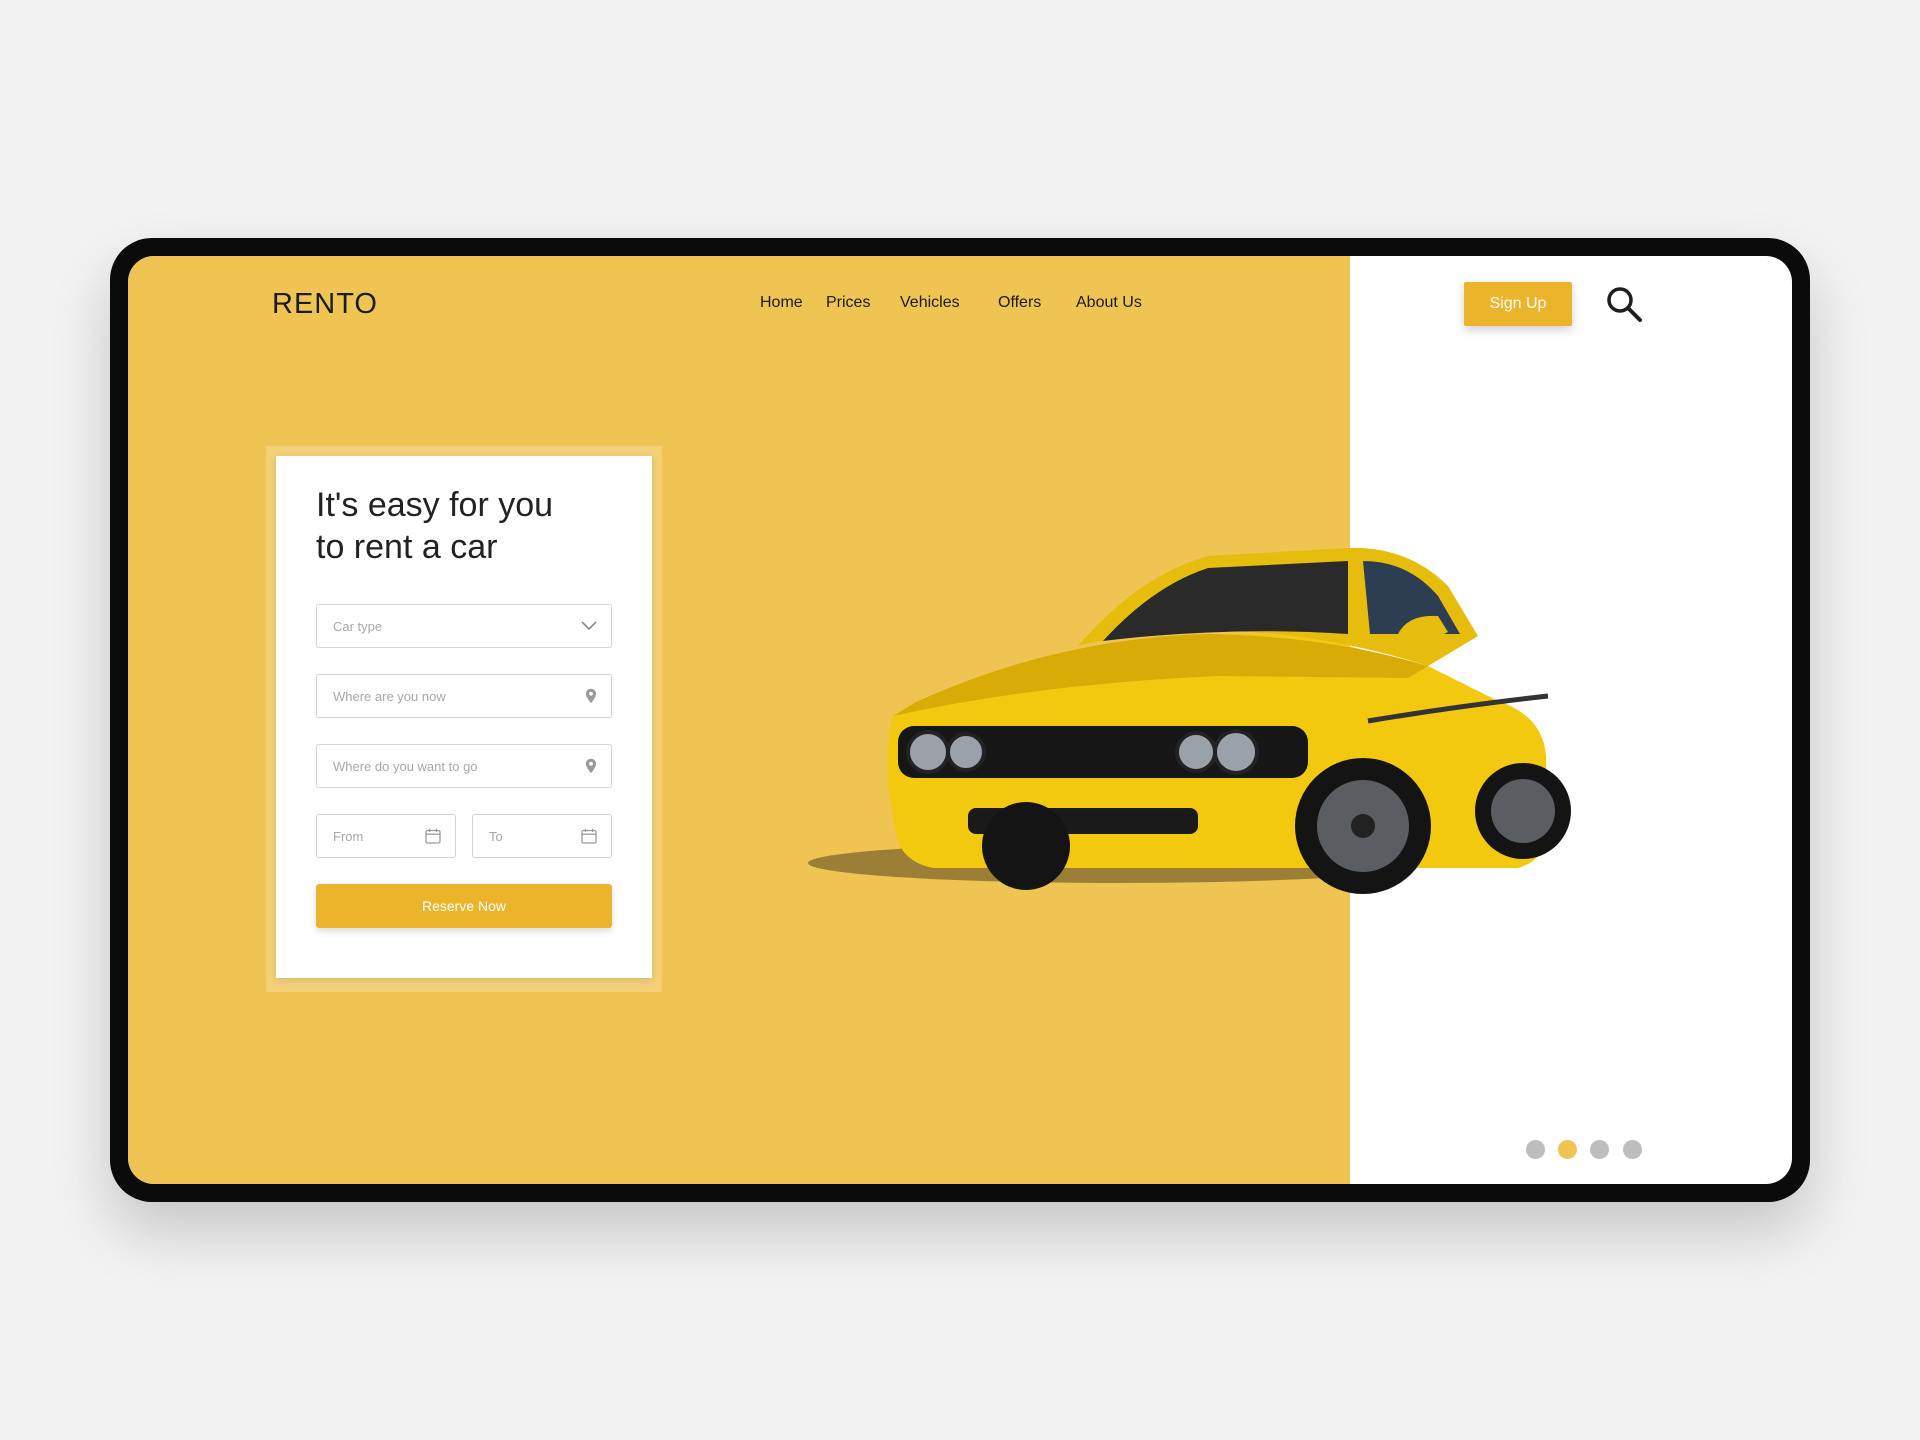 The width and height of the screenshot is (1920, 1440). I want to click on current-location-input, so click(464, 696).